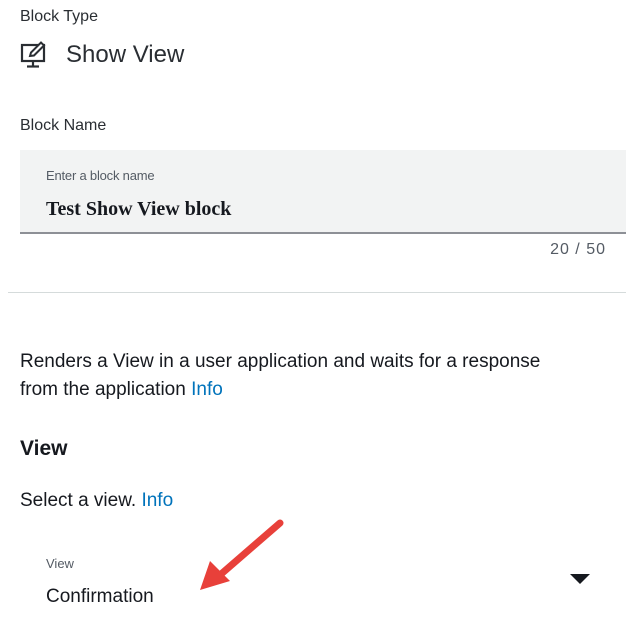 Image resolution: width=626 pixels, height=617 pixels. I want to click on character-counter: 20 / 50, so click(578, 249).